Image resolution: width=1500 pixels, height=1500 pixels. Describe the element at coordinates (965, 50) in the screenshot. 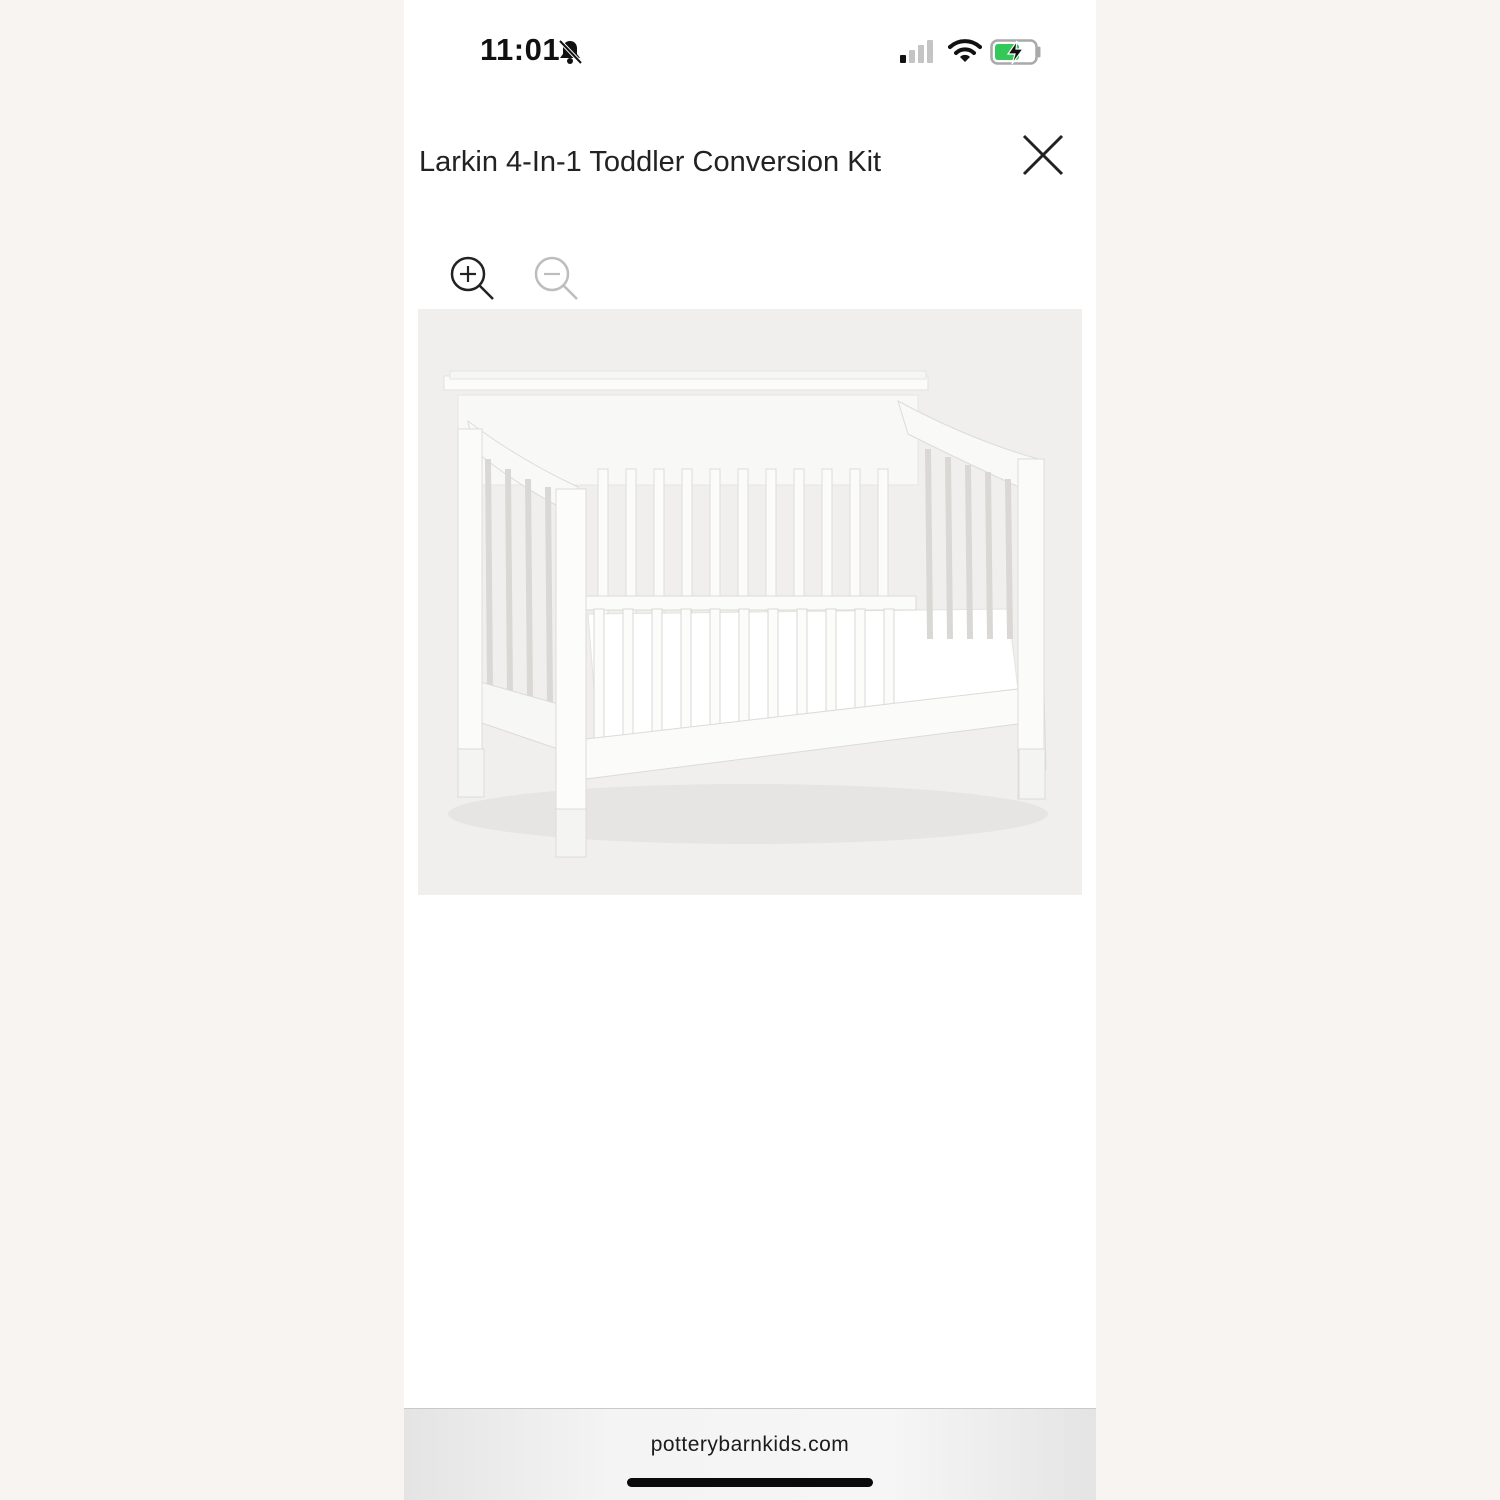

I see `wifi-icon` at that location.